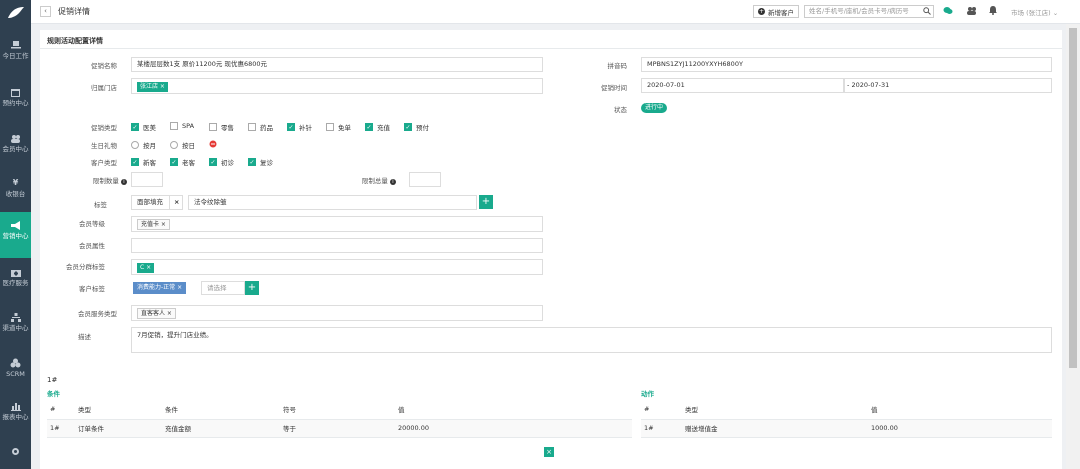  Describe the element at coordinates (118, 428) in the screenshot. I see `cell: 订单条件` at that location.